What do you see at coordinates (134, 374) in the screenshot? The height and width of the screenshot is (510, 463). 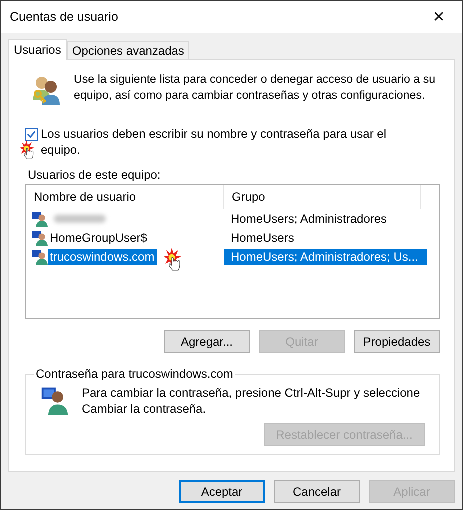 I see `group-title: Contraseña para trucoswindows.com` at bounding box center [134, 374].